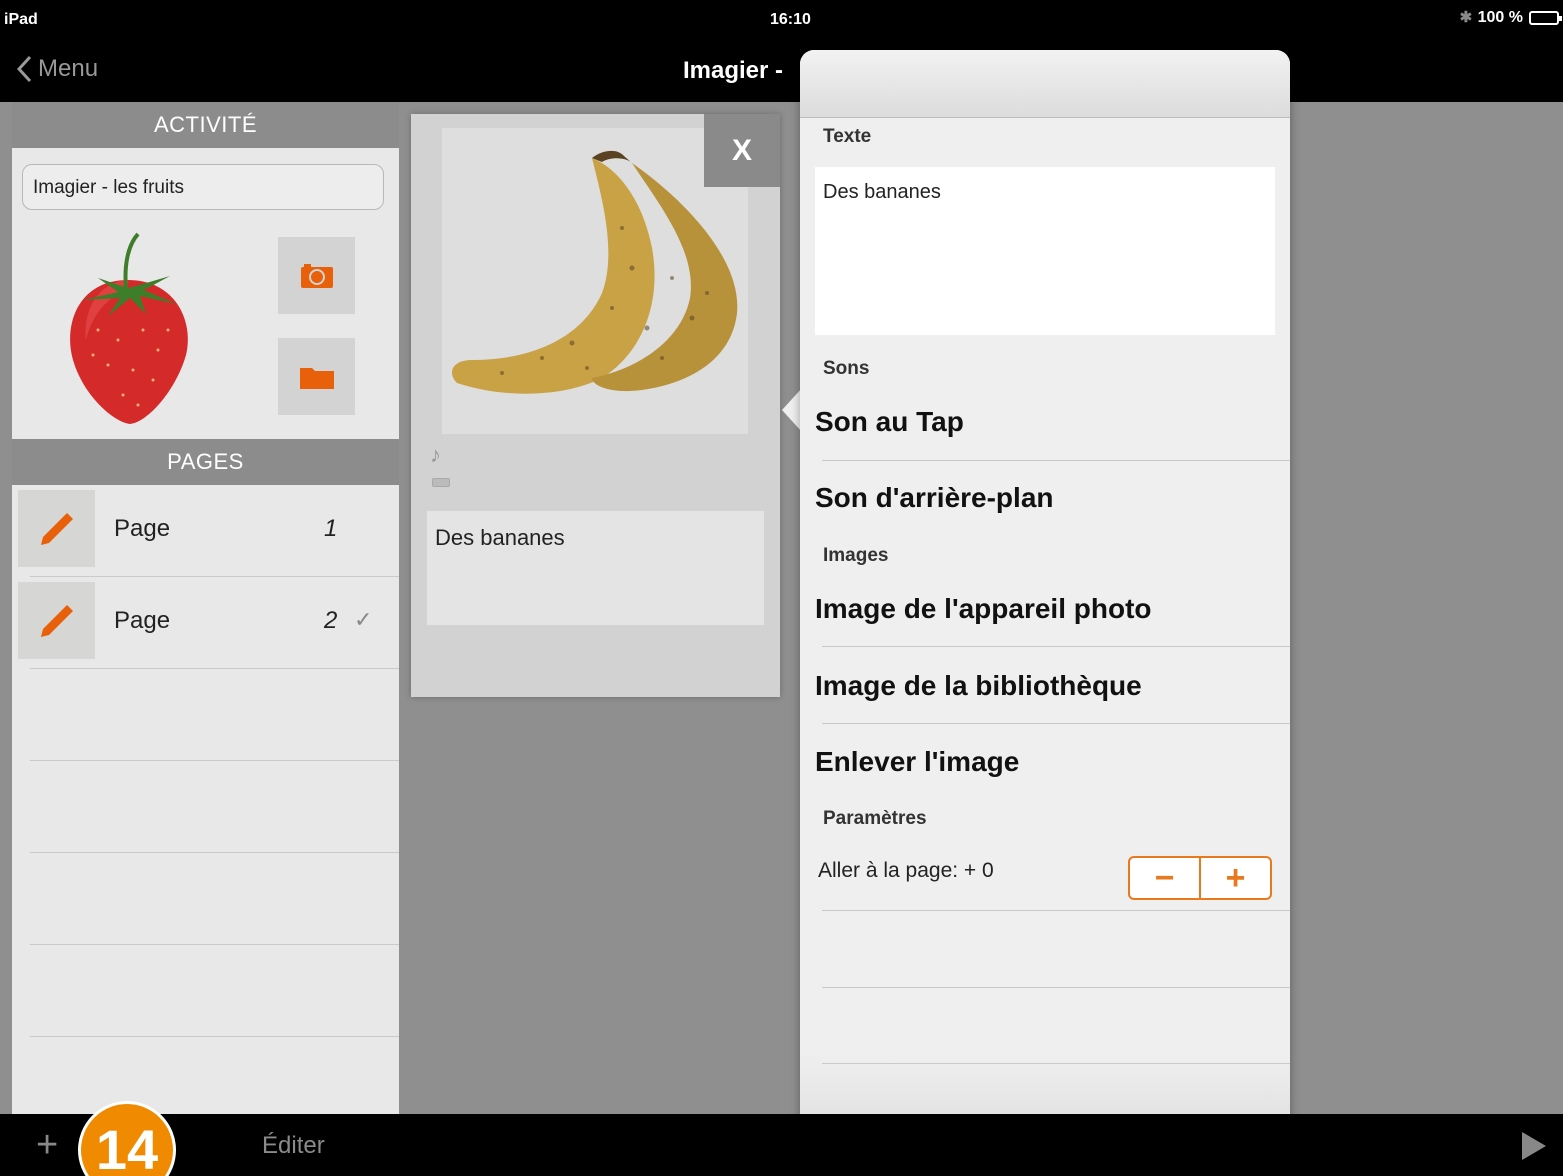 Image resolution: width=1563 pixels, height=1176 pixels. What do you see at coordinates (435, 454) in the screenshot?
I see `music-note-icon: ♪` at bounding box center [435, 454].